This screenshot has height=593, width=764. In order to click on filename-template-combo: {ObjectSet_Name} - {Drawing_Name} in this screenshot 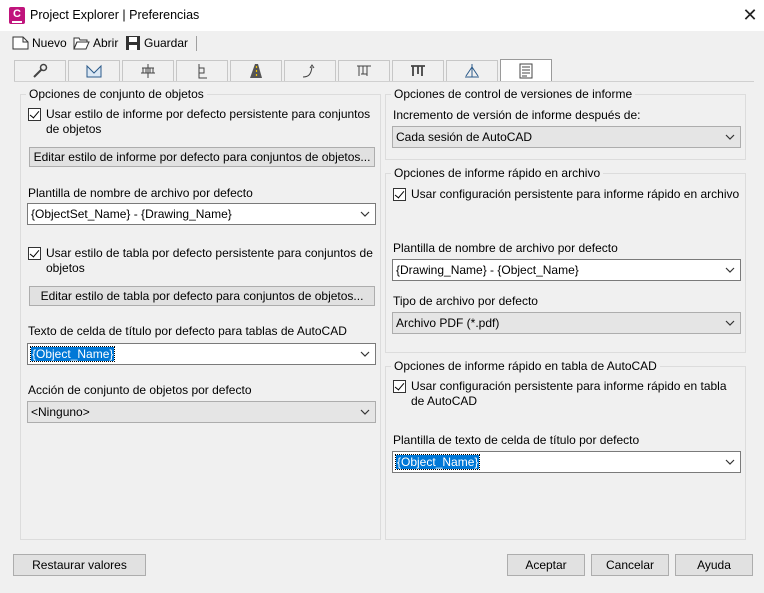, I will do `click(201, 214)`.